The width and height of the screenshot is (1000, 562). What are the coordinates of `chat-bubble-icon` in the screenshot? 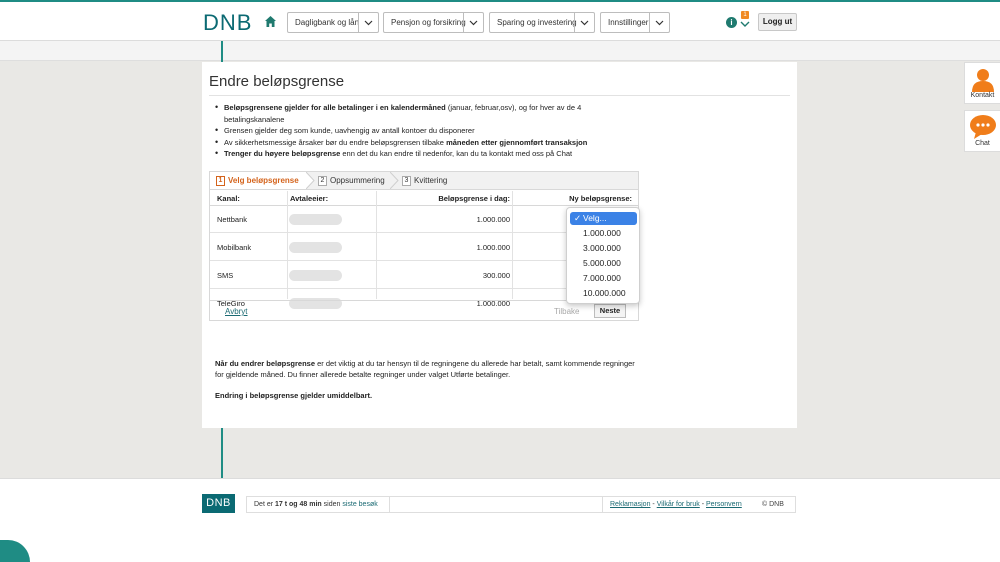 It's located at (982, 127).